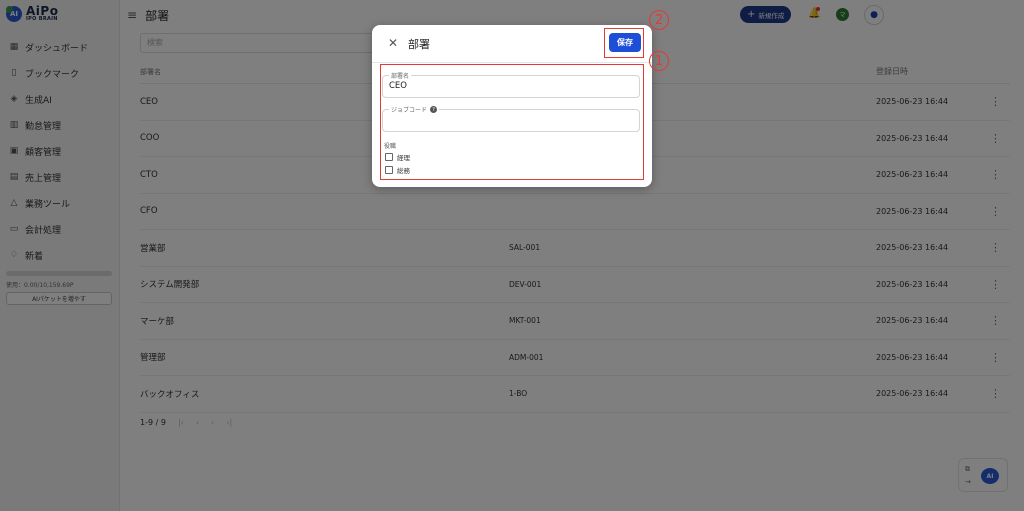 The width and height of the screenshot is (1024, 511). I want to click on dialog-title: 部署, so click(419, 44).